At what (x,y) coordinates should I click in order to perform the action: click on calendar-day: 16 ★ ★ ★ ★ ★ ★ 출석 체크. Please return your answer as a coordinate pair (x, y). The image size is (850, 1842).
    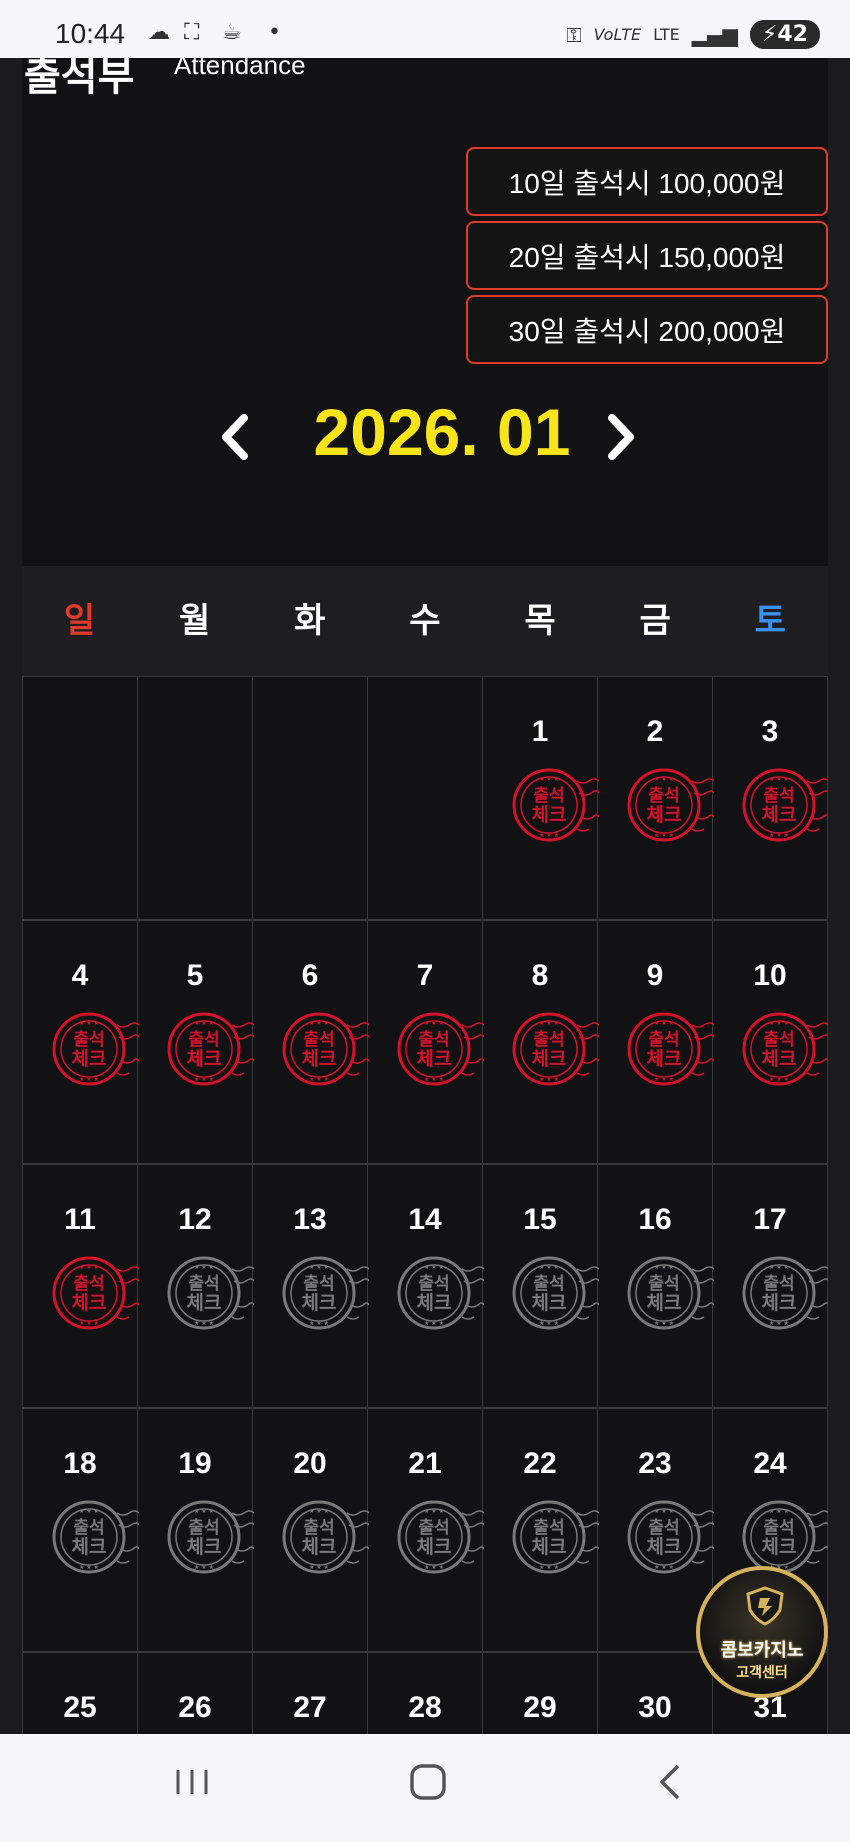
    Looking at the image, I should click on (656, 1286).